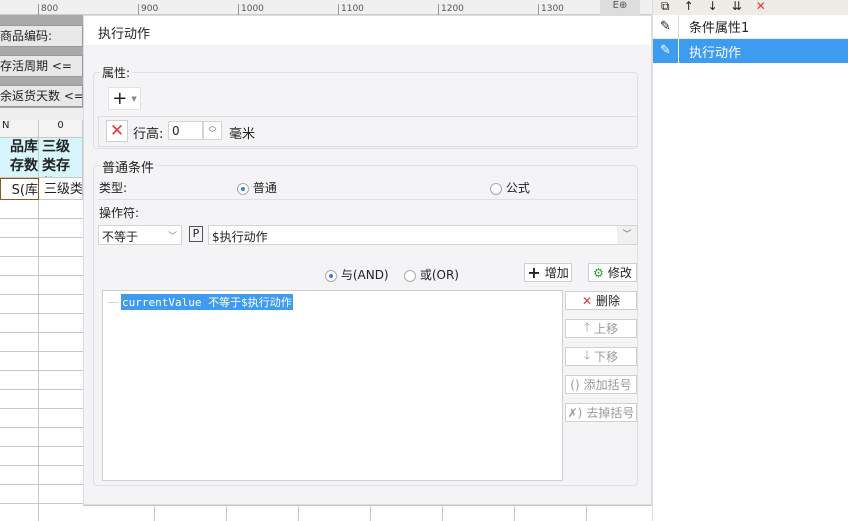 This screenshot has height=521, width=848. What do you see at coordinates (19, 129) in the screenshot?
I see `column-header: N` at bounding box center [19, 129].